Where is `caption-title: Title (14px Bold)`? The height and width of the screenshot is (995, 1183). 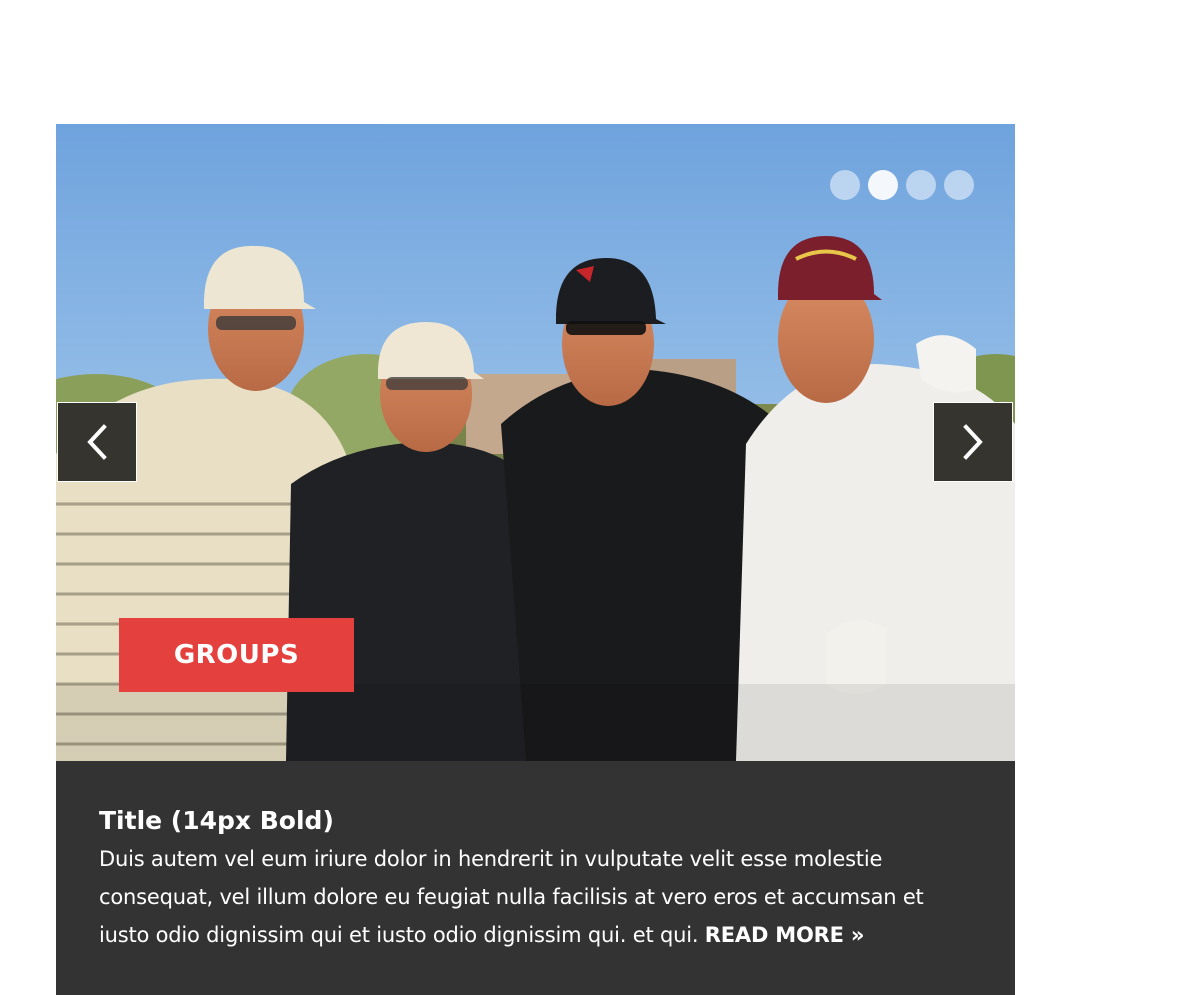
caption-title: Title (14px Bold) is located at coordinates (216, 820).